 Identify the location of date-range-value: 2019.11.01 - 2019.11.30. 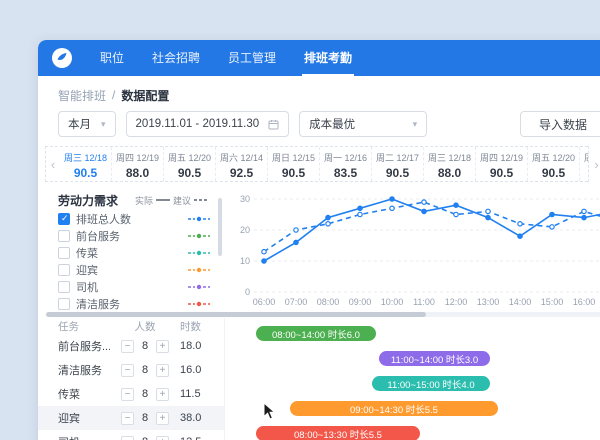
(197, 124).